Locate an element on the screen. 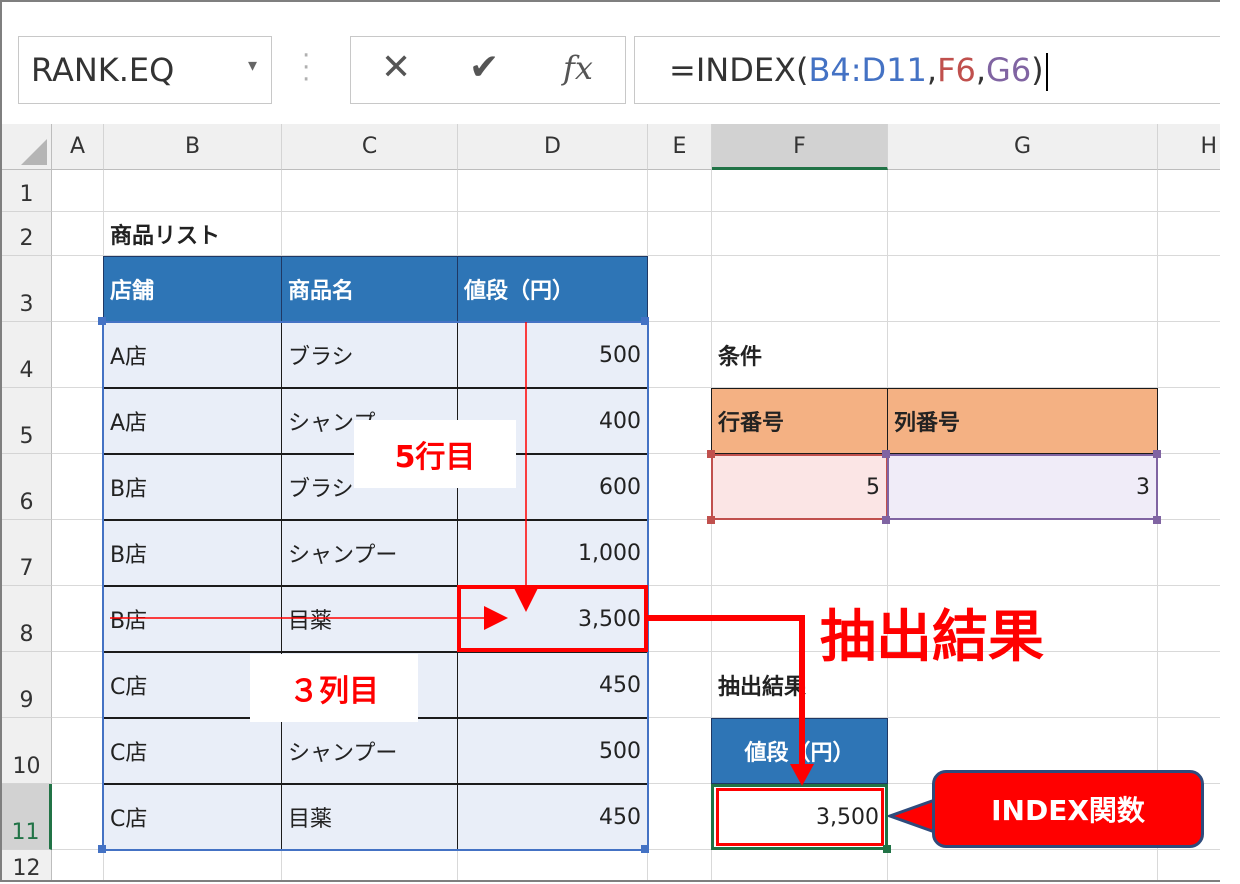 This screenshot has height=884, width=1240. list-title: 商品リスト is located at coordinates (165, 236).